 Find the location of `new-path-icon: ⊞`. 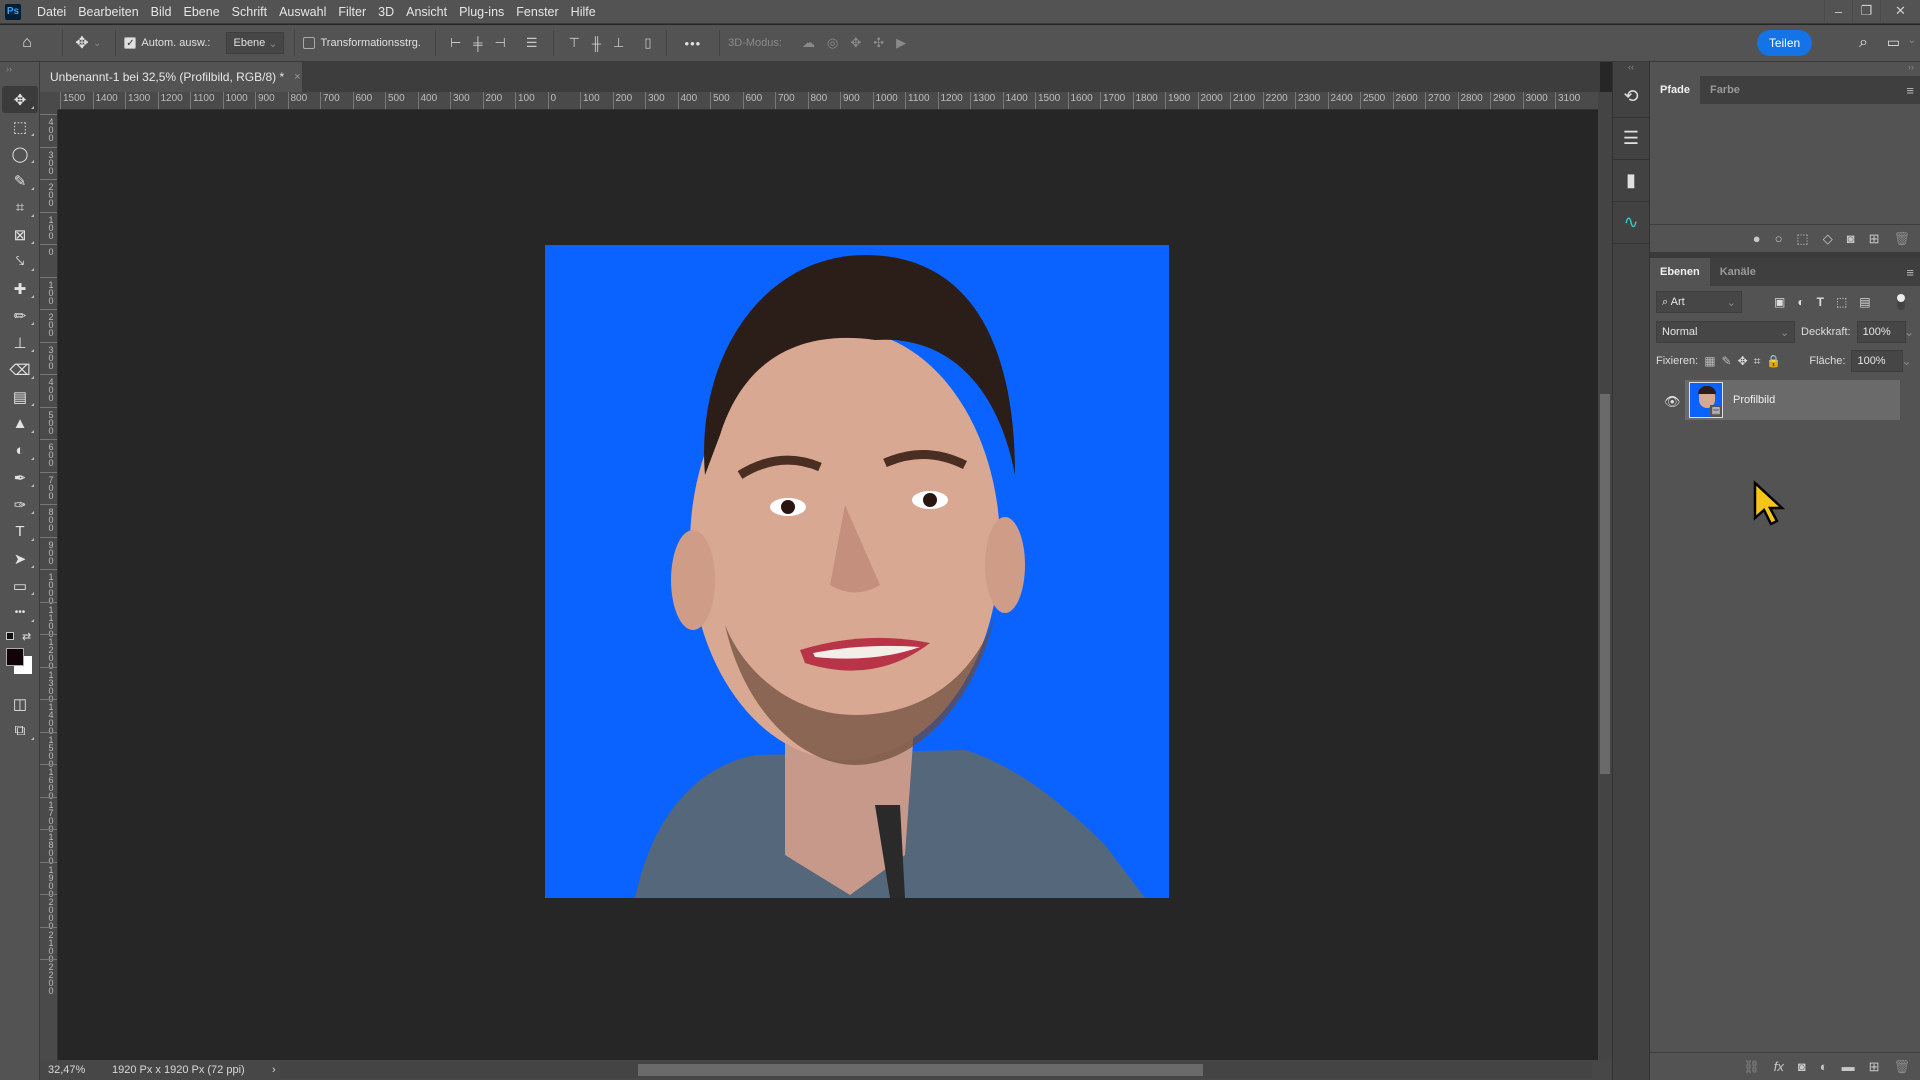

new-path-icon: ⊞ is located at coordinates (1874, 239).